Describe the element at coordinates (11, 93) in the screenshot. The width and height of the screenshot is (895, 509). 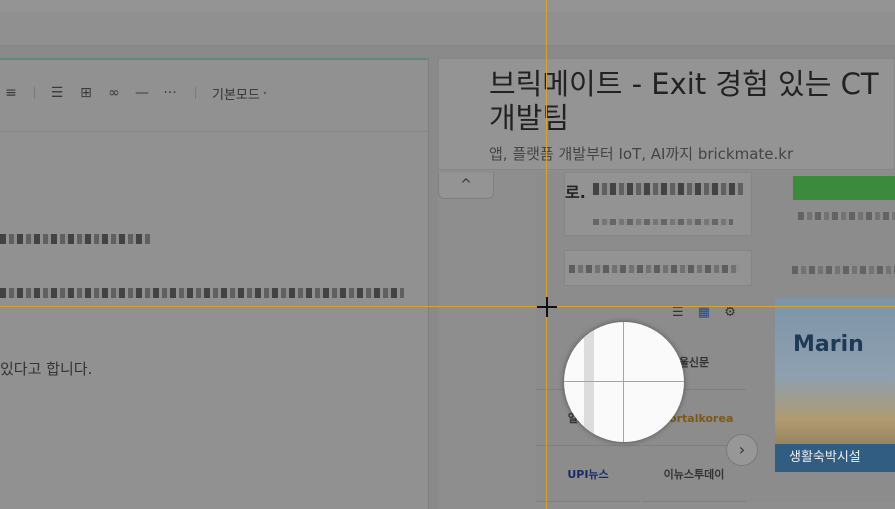
I see `align-icon: ≡` at that location.